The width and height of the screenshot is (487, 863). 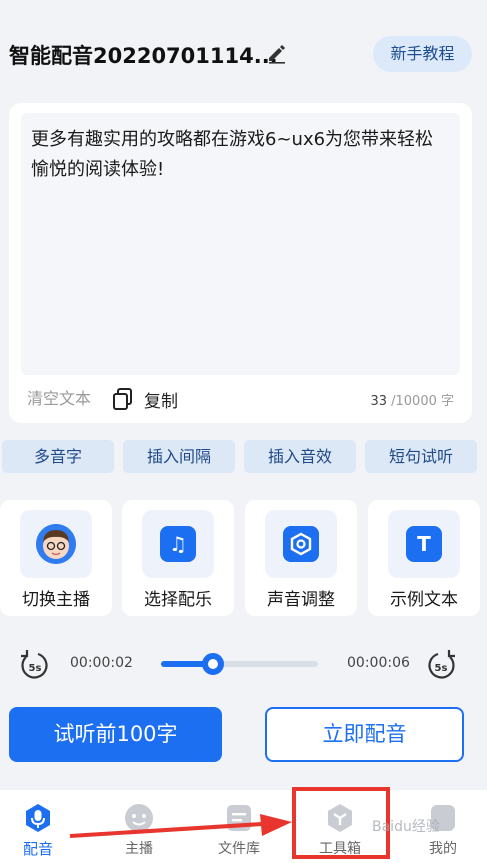 I want to click on settings-gear-icon, so click(x=301, y=544).